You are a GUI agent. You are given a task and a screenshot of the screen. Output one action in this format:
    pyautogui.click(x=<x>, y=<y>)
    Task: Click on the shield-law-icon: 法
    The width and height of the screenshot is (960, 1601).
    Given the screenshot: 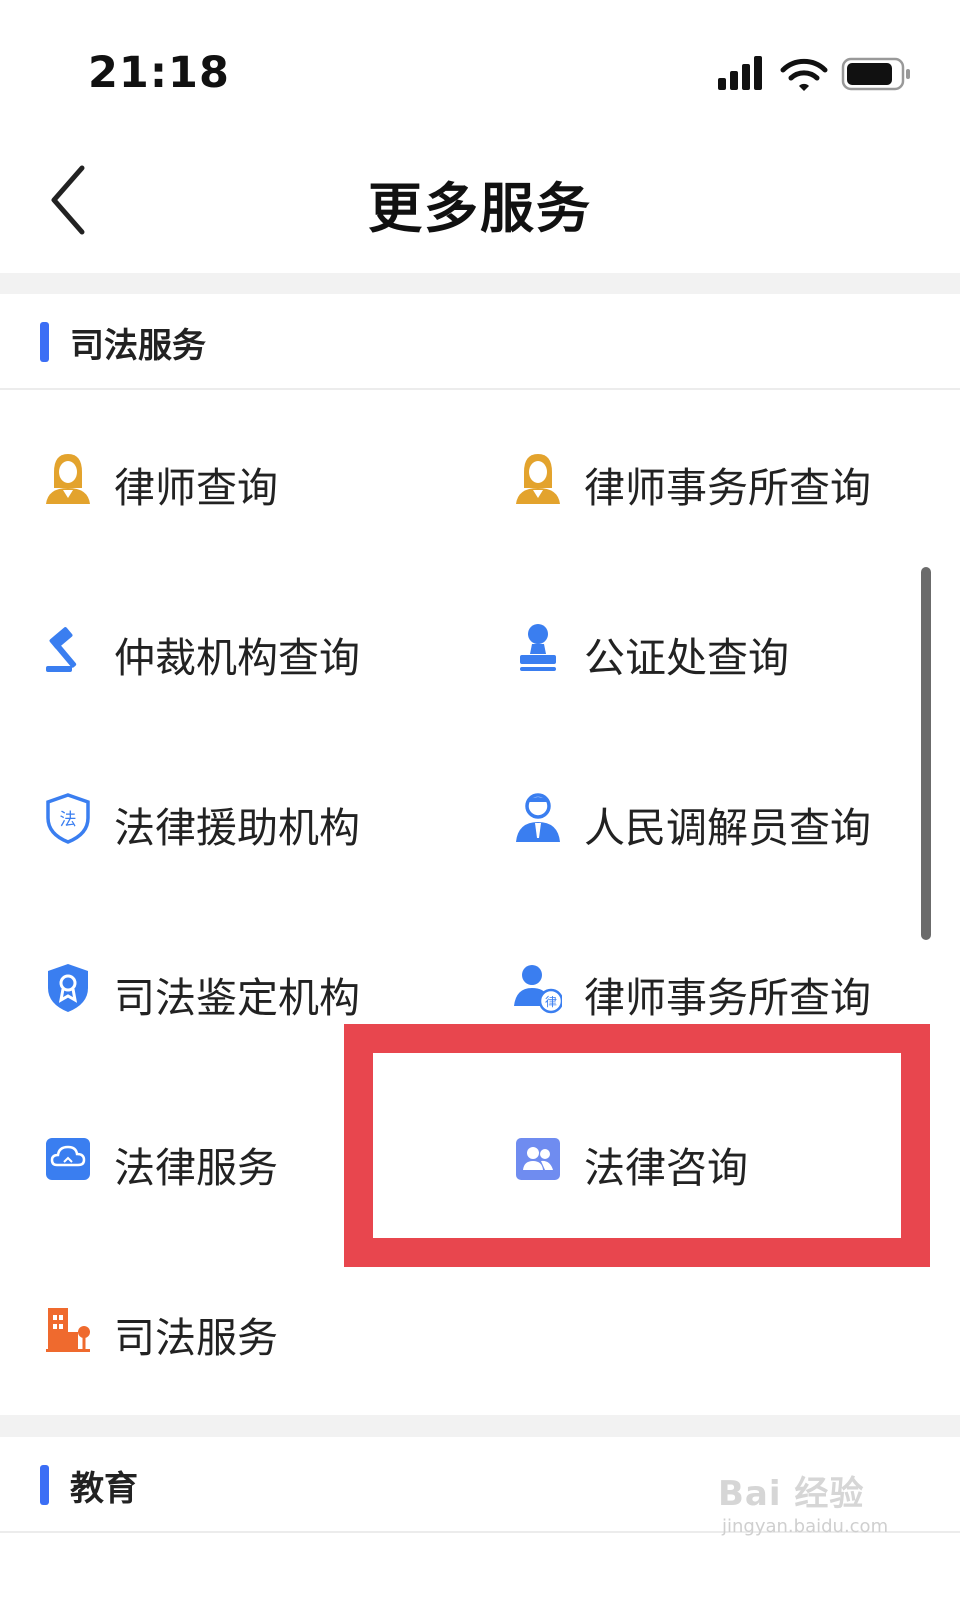 What is the action you would take?
    pyautogui.click(x=68, y=818)
    